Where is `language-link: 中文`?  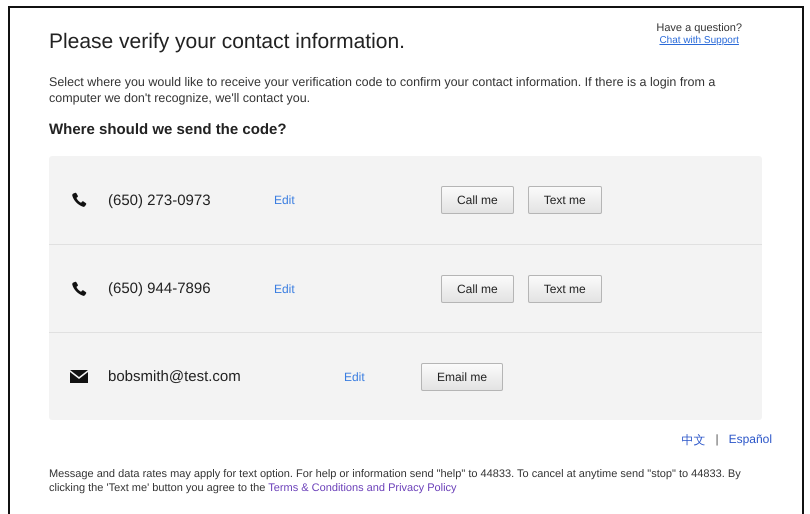
language-link: 中文 is located at coordinates (694, 440).